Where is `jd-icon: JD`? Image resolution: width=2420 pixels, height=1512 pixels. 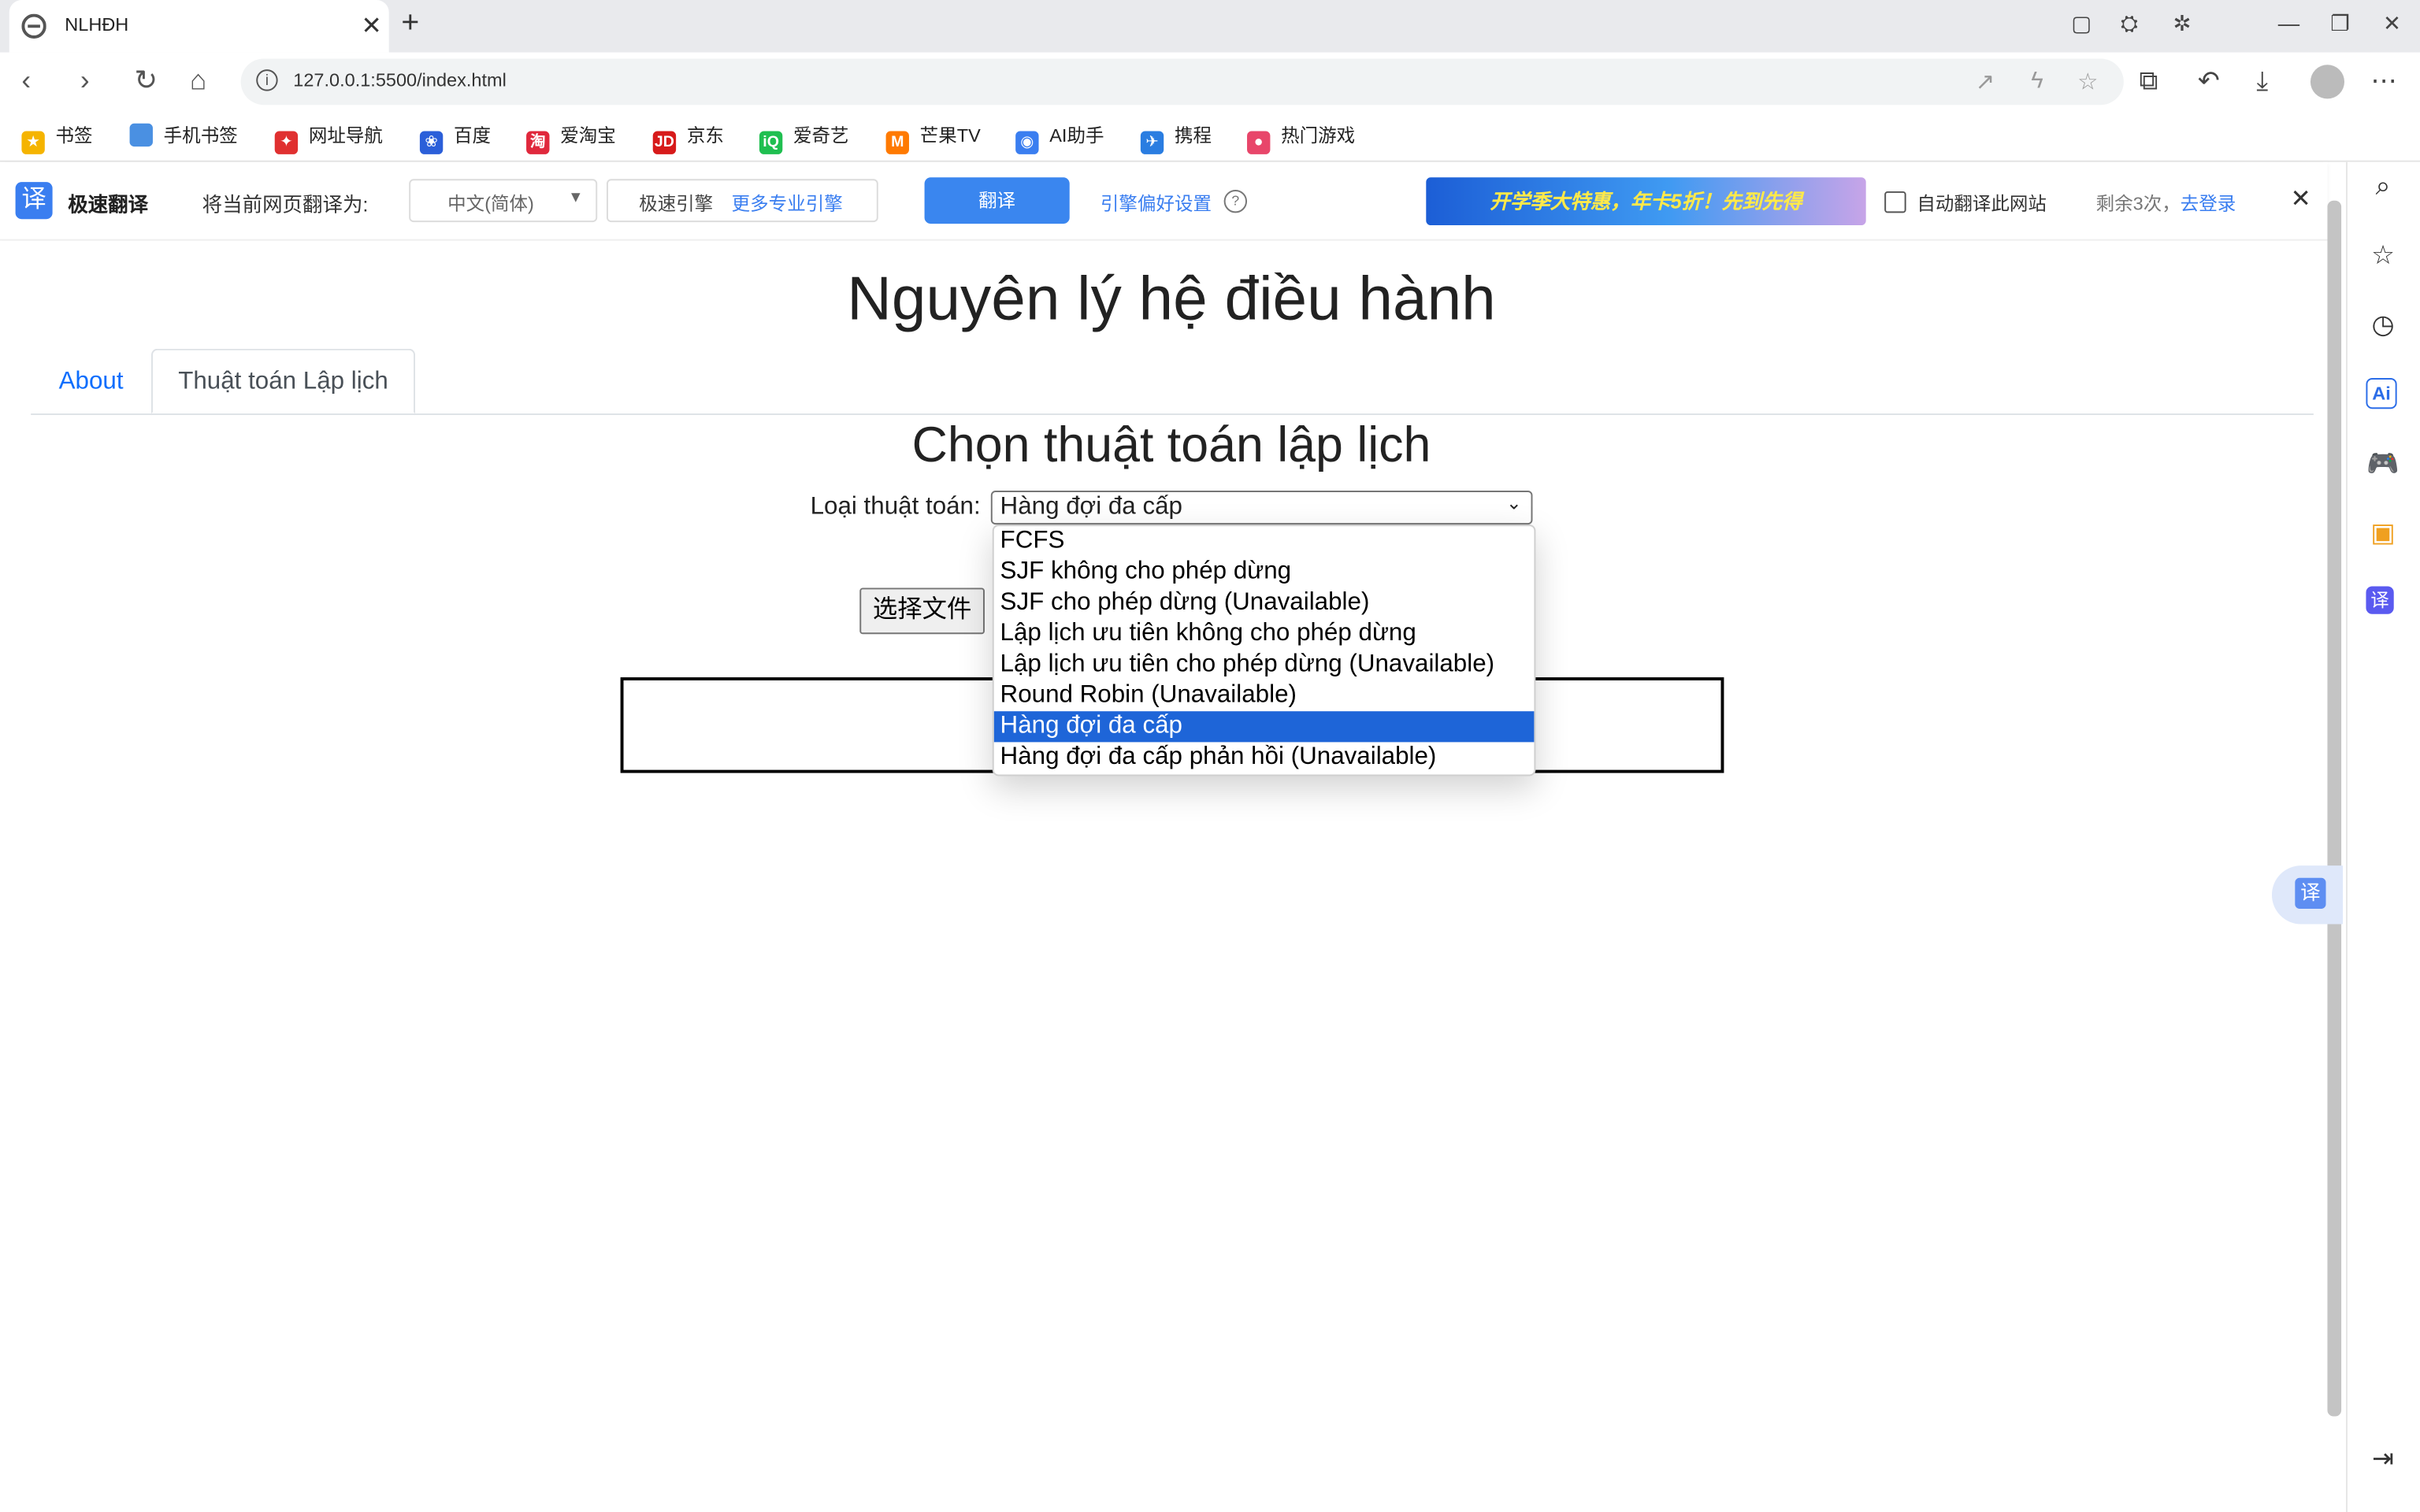
jd-icon: JD is located at coordinates (664, 142).